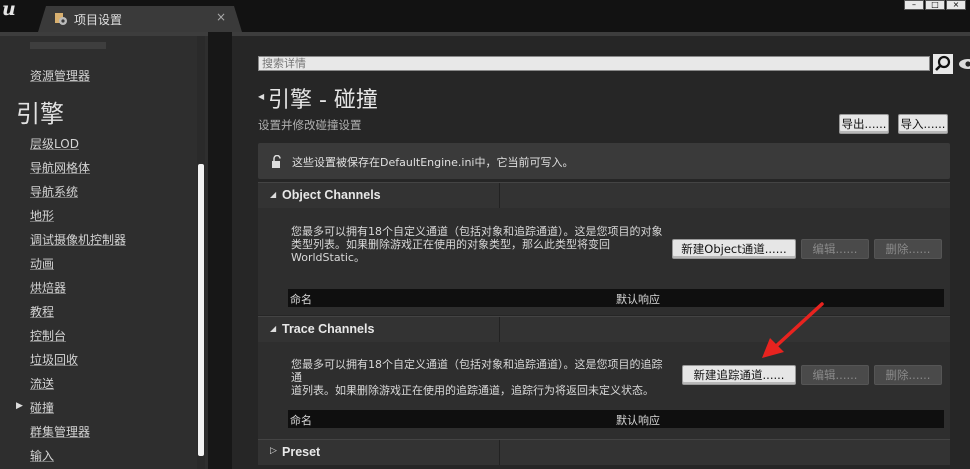 The image size is (970, 469). Describe the element at coordinates (328, 329) in the screenshot. I see `trace-channels-title: Trace Channels` at that location.